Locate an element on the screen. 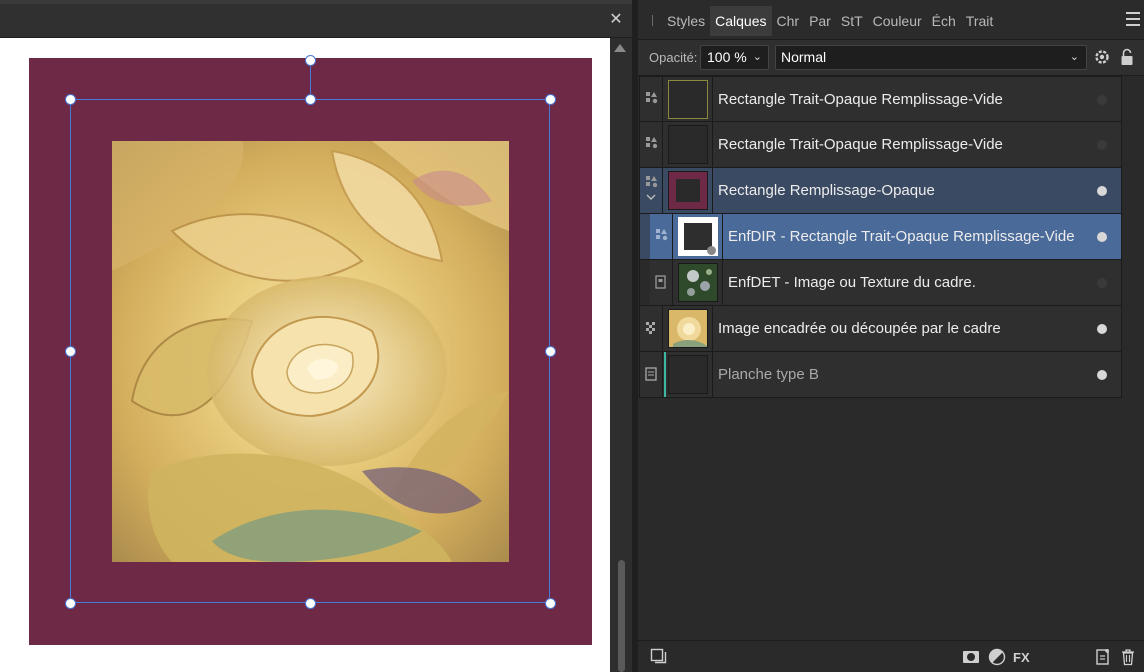 This screenshot has height=672, width=1144. texture-thumbnail is located at coordinates (698, 282).